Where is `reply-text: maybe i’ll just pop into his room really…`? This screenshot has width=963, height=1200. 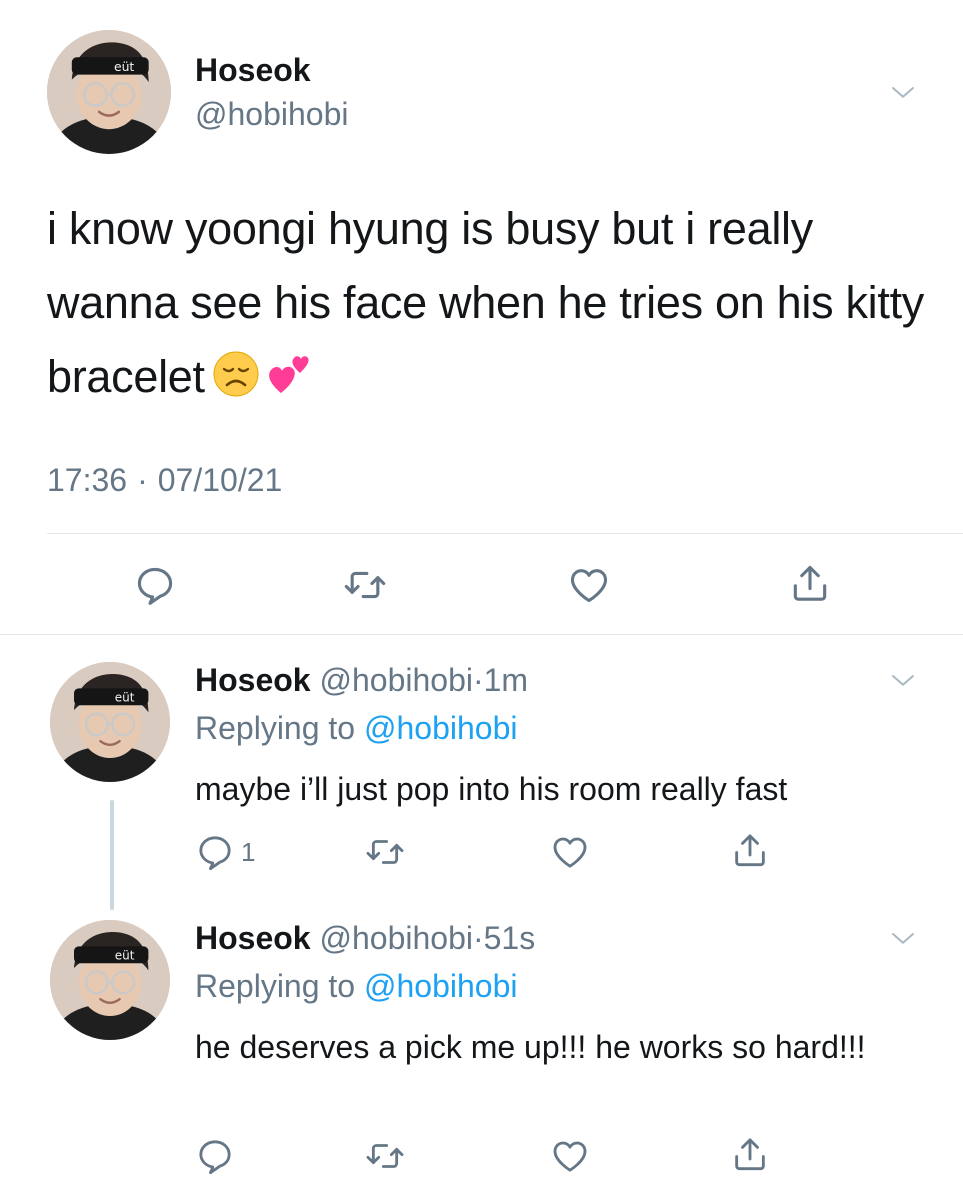 reply-text: maybe i’ll just pop into his room really… is located at coordinates (491, 789).